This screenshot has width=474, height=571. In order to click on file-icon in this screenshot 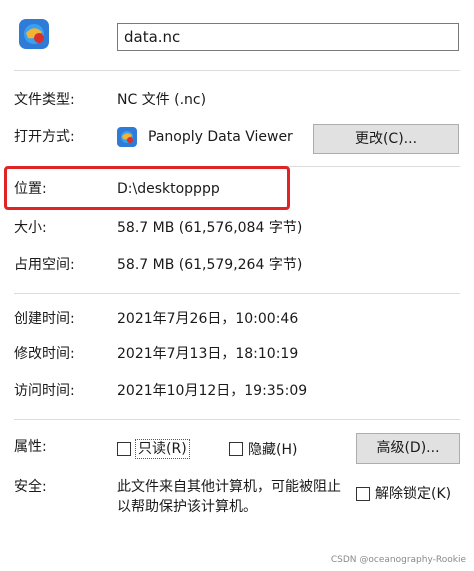, I will do `click(34, 34)`.